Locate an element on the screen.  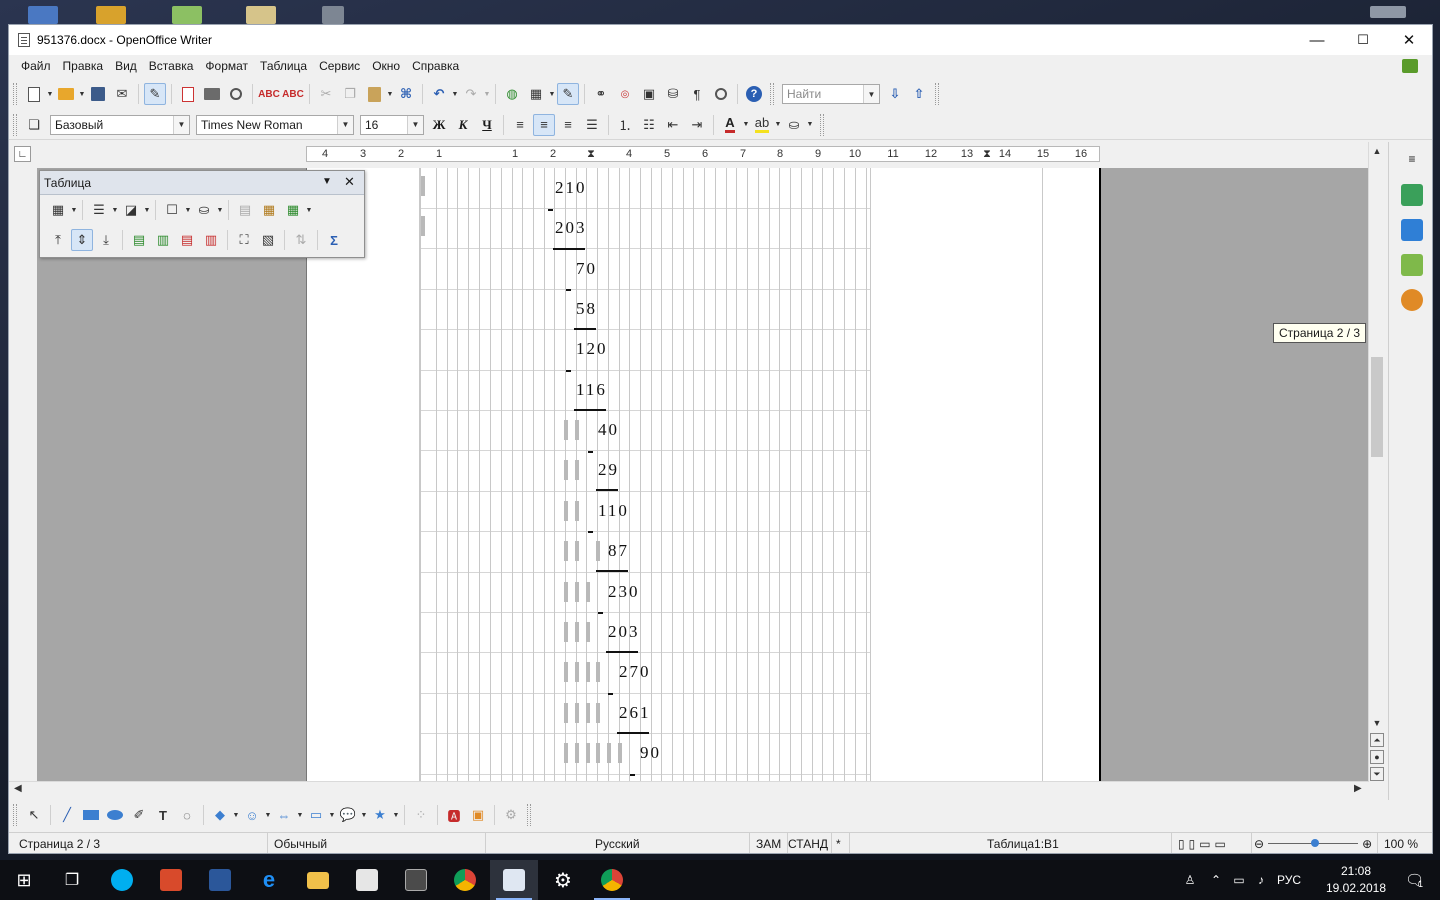
update-available-icon is located at coordinates (1410, 66).